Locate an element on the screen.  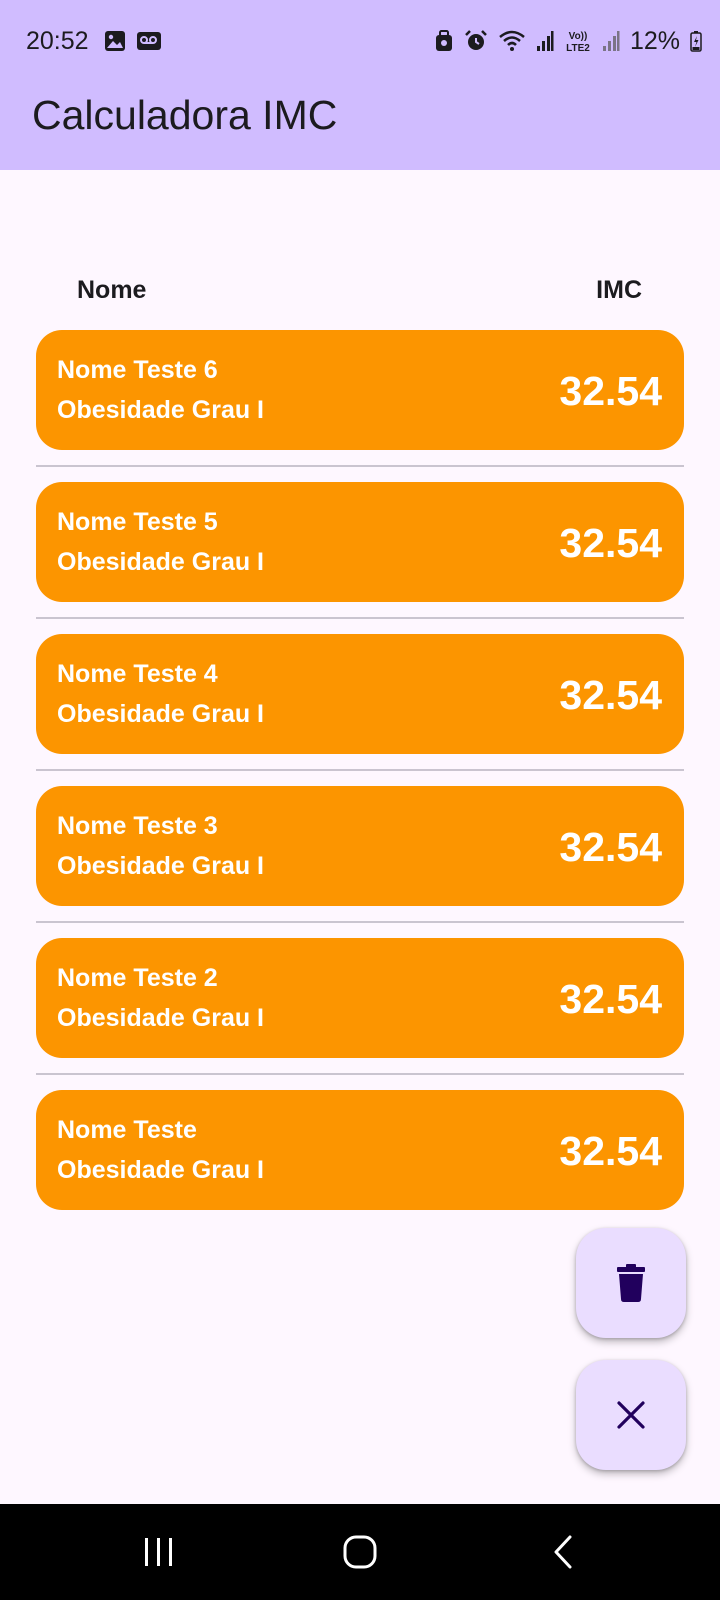
close-button is located at coordinates (631, 1415).